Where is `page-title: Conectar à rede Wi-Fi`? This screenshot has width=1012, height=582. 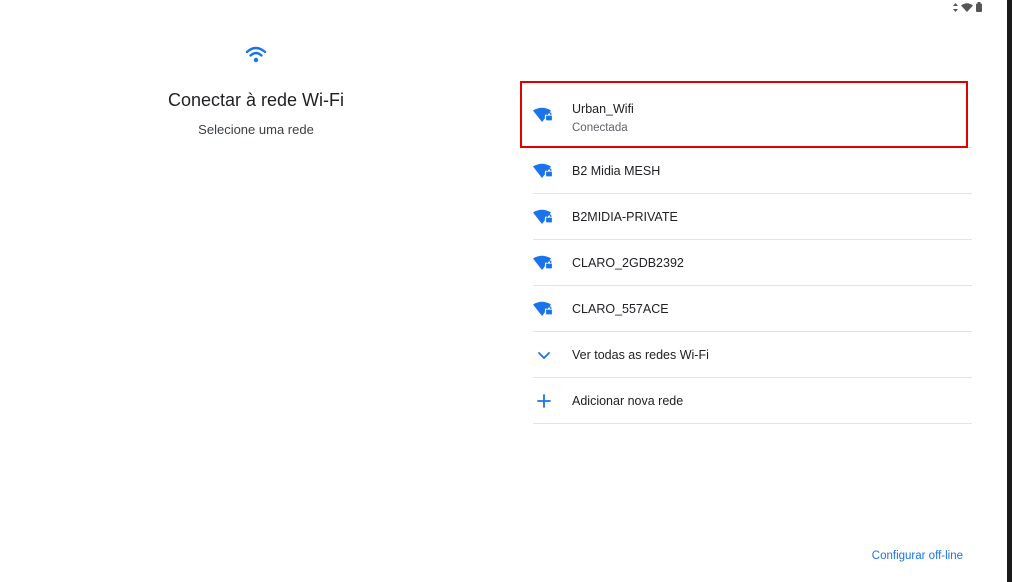
page-title: Conectar à rede Wi-Fi is located at coordinates (256, 100).